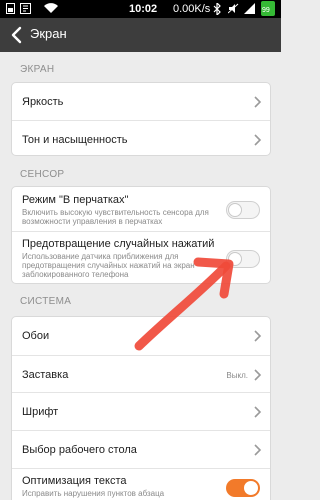  I want to click on setting-tone-saturation: Тон и насыщенность, so click(141, 137).